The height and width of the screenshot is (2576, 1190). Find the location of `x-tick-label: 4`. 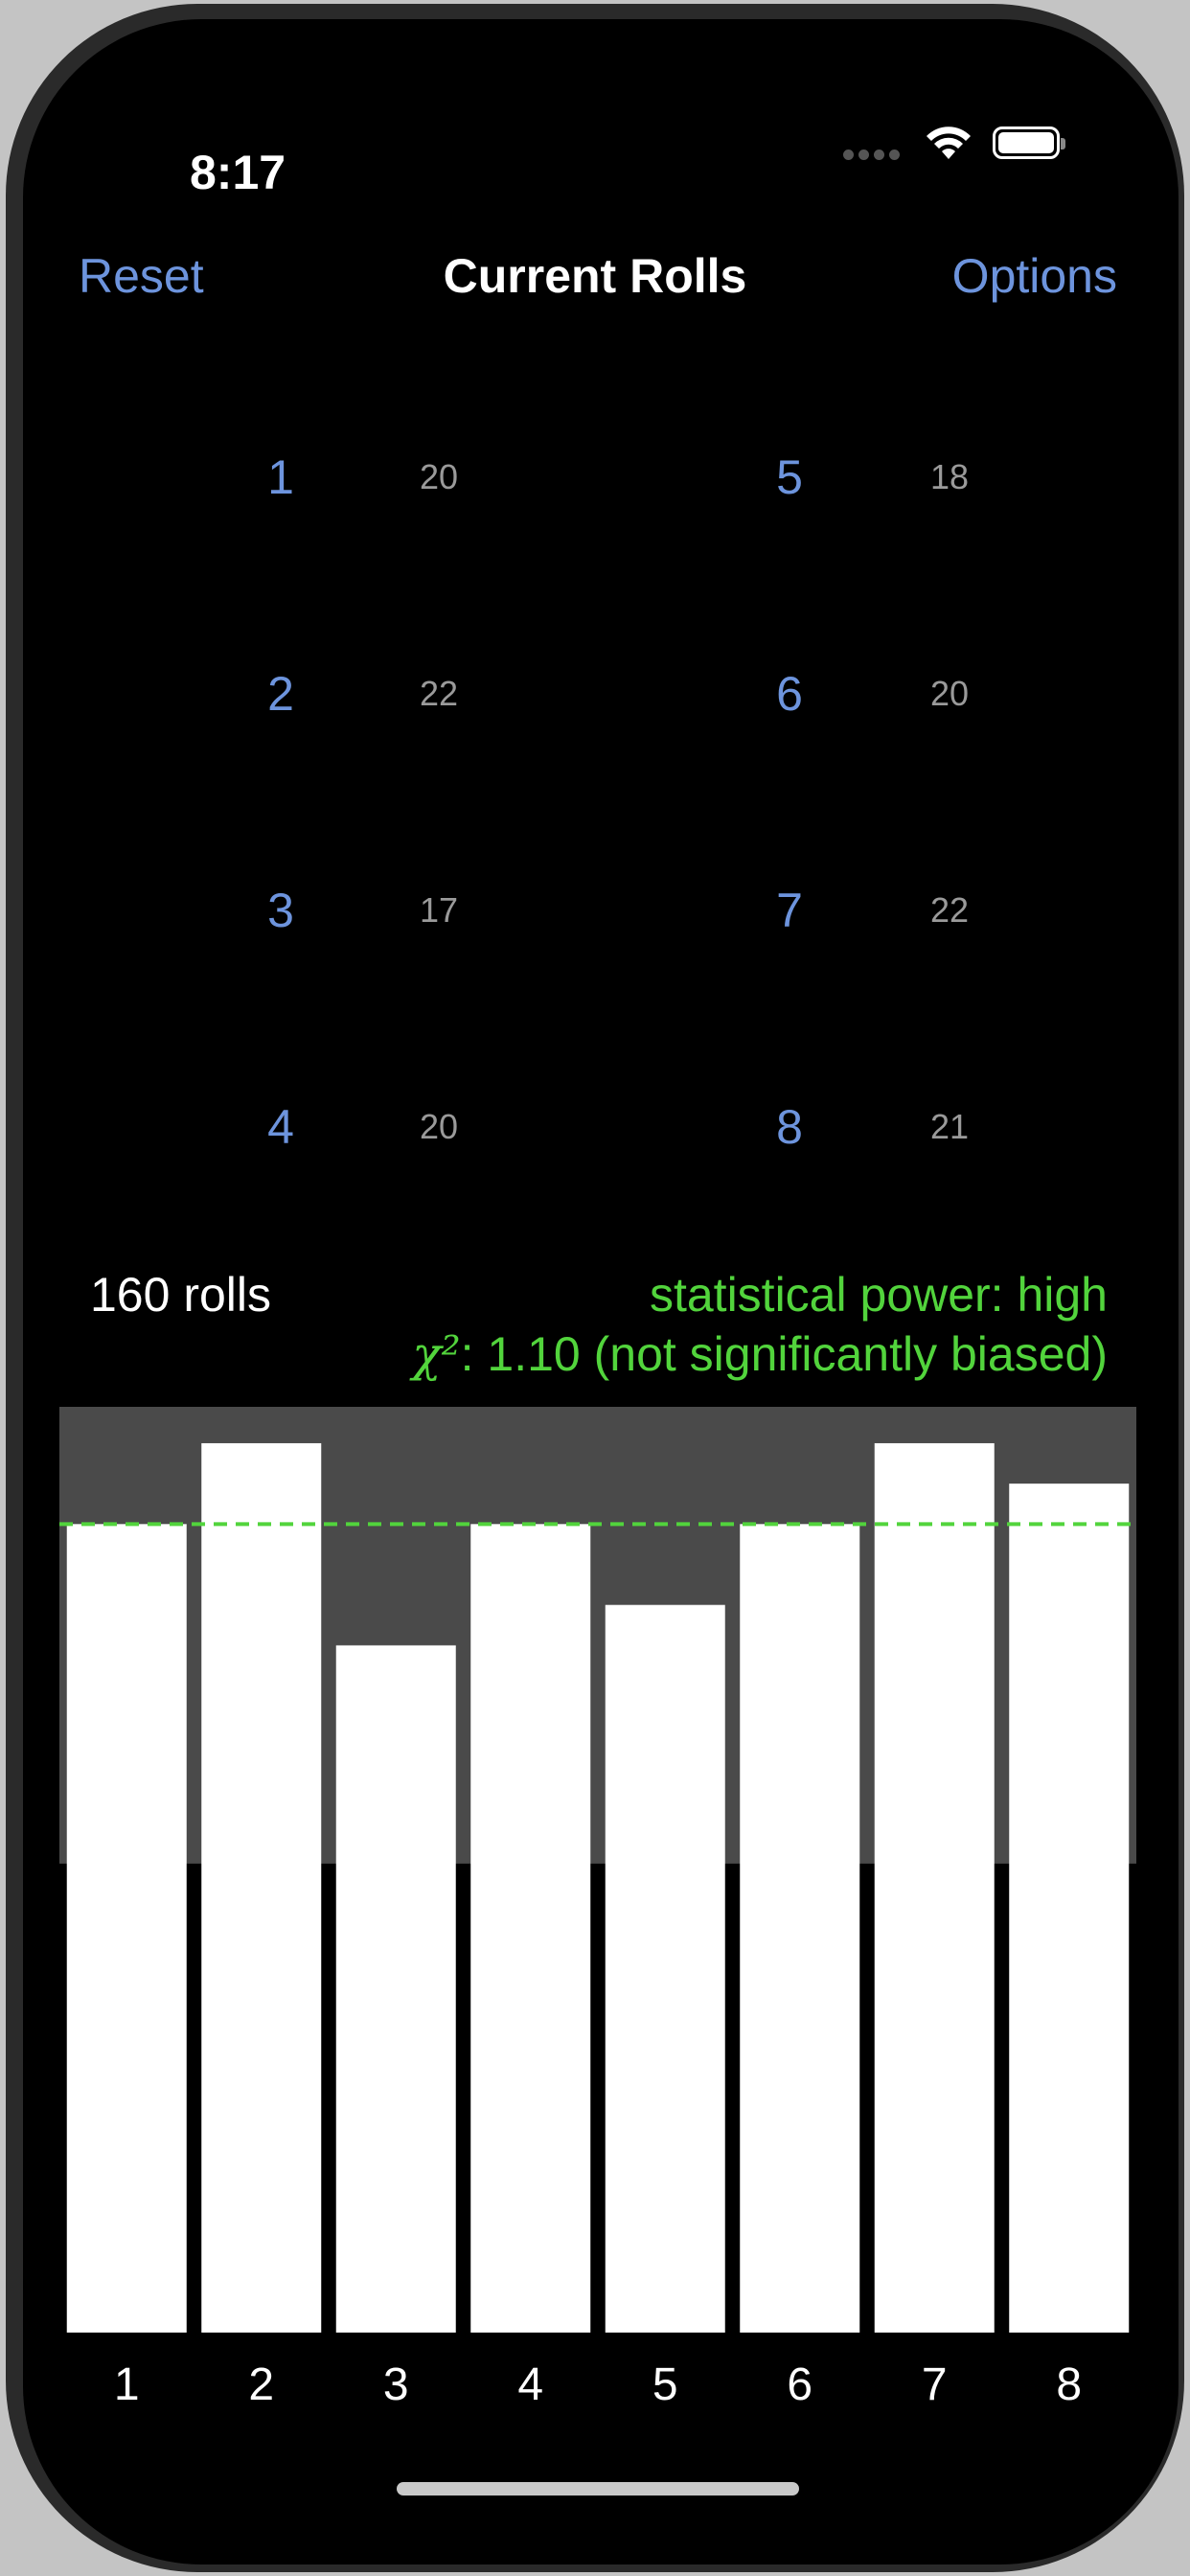

x-tick-label: 4 is located at coordinates (530, 2384).